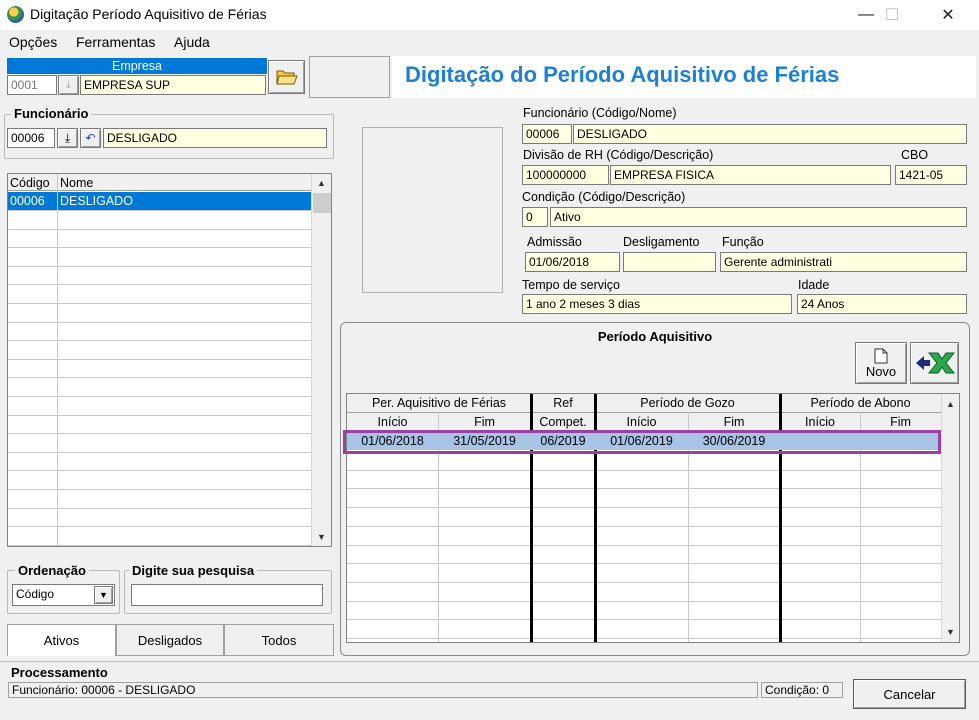 Image resolution: width=979 pixels, height=720 pixels. Describe the element at coordinates (192, 42) in the screenshot. I see `menu-ajuda: Ajuda` at that location.